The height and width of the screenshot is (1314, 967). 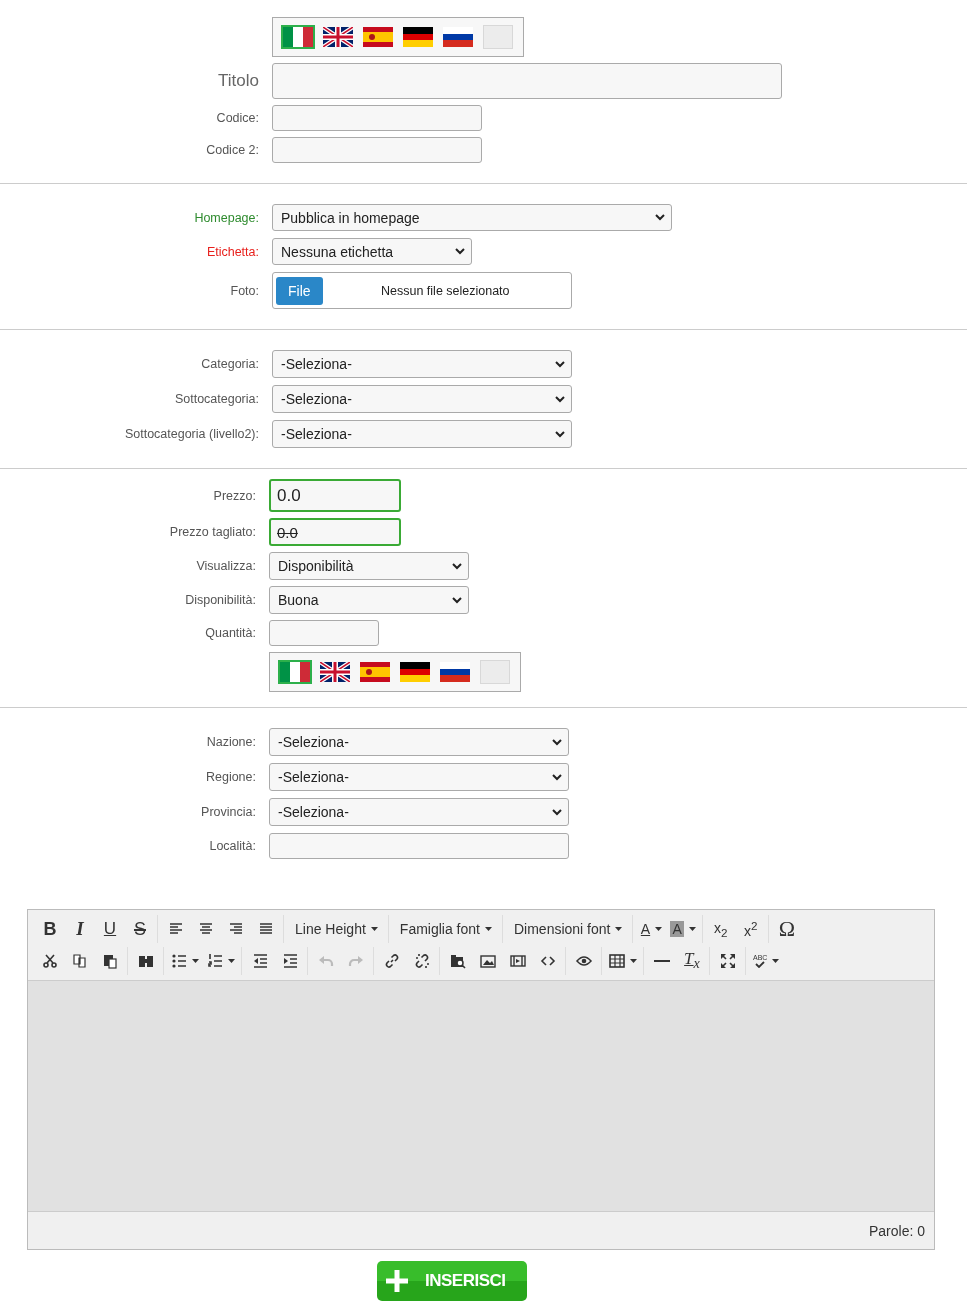 What do you see at coordinates (445, 290) in the screenshot?
I see `file-status: Nessun file selezionato` at bounding box center [445, 290].